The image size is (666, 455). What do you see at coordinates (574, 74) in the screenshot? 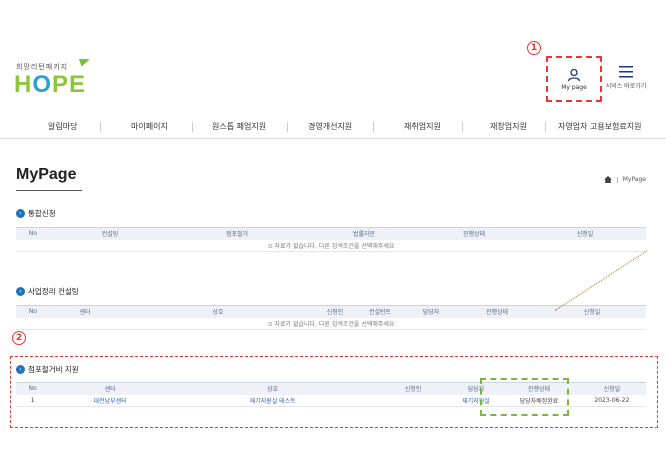
I see `user-icon` at bounding box center [574, 74].